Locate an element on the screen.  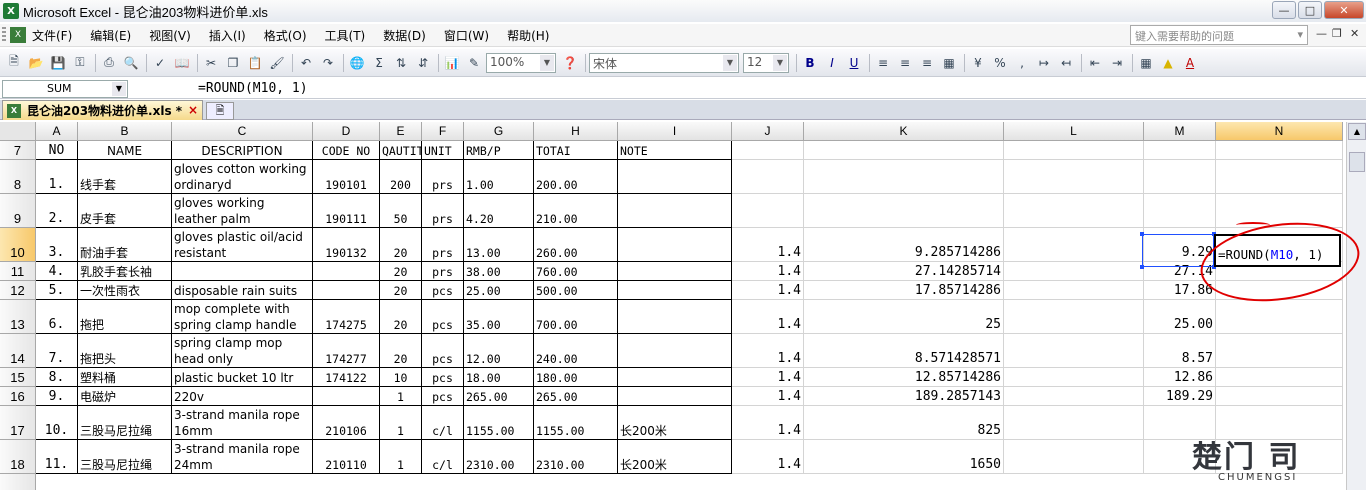
autosum-icon: Σ is located at coordinates (379, 63).